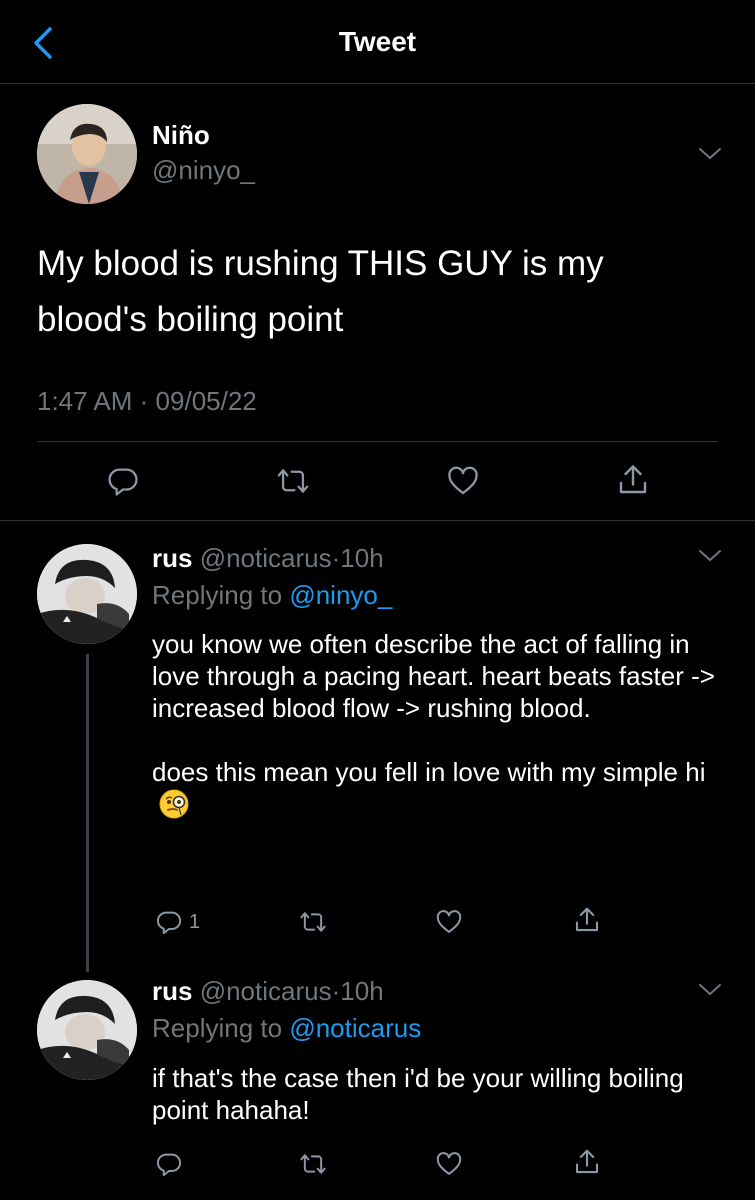 The height and width of the screenshot is (1200, 755). Describe the element at coordinates (181, 135) in the screenshot. I see `author-name: Niño` at that location.